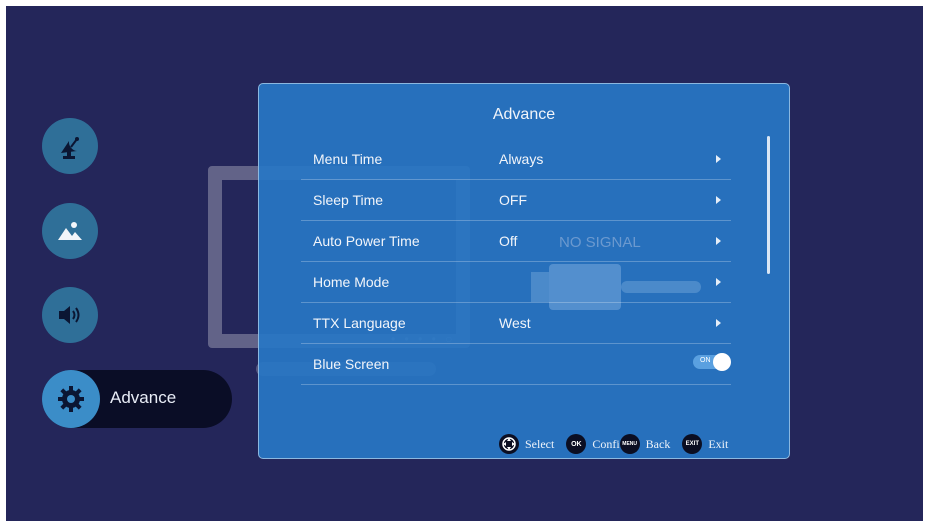 This screenshot has height=527, width=929. I want to click on toggle-state-text: ON, so click(705, 360).